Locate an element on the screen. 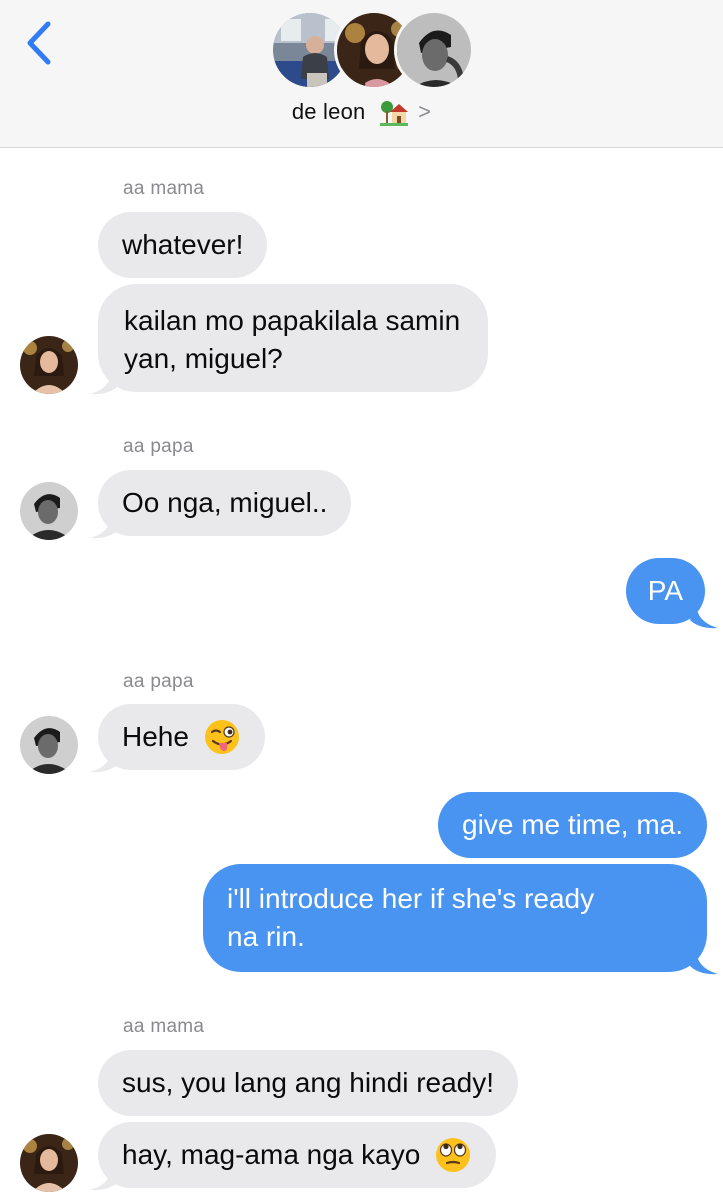  message-text: PA is located at coordinates (665, 590).